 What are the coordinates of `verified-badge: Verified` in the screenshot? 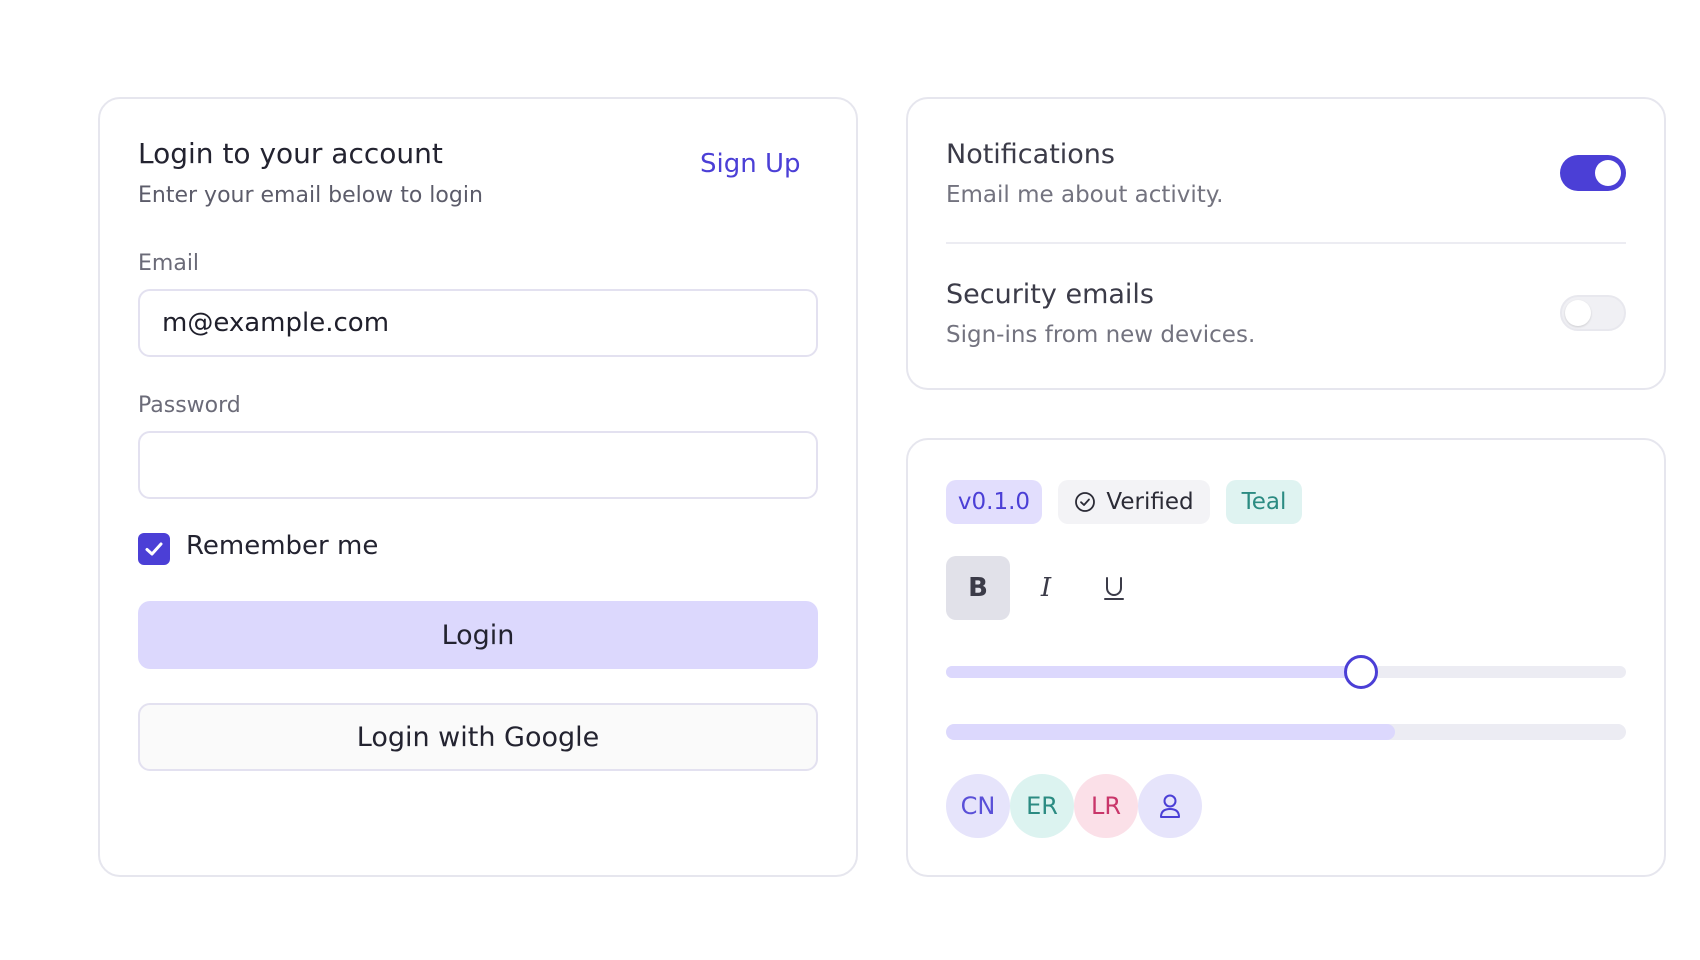 It's located at (1134, 502).